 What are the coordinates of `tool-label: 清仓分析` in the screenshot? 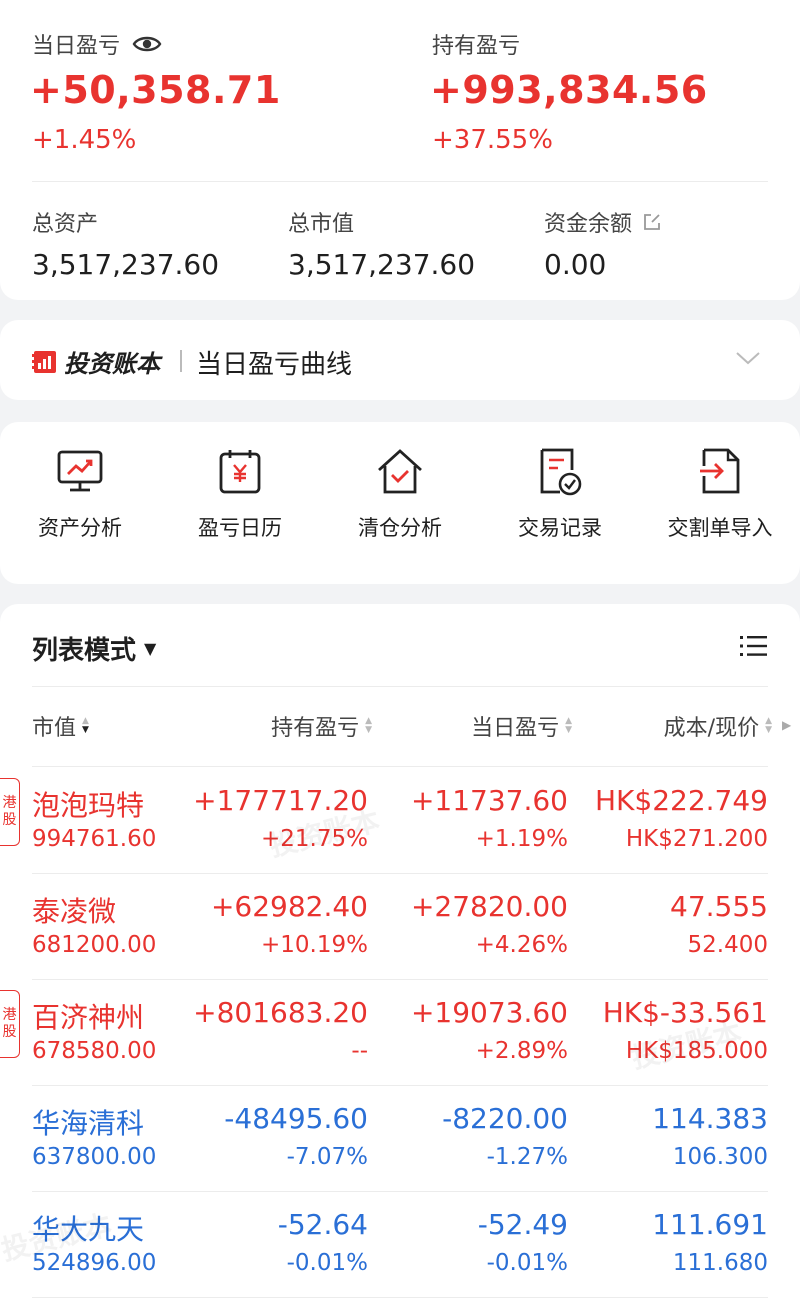 It's located at (400, 528).